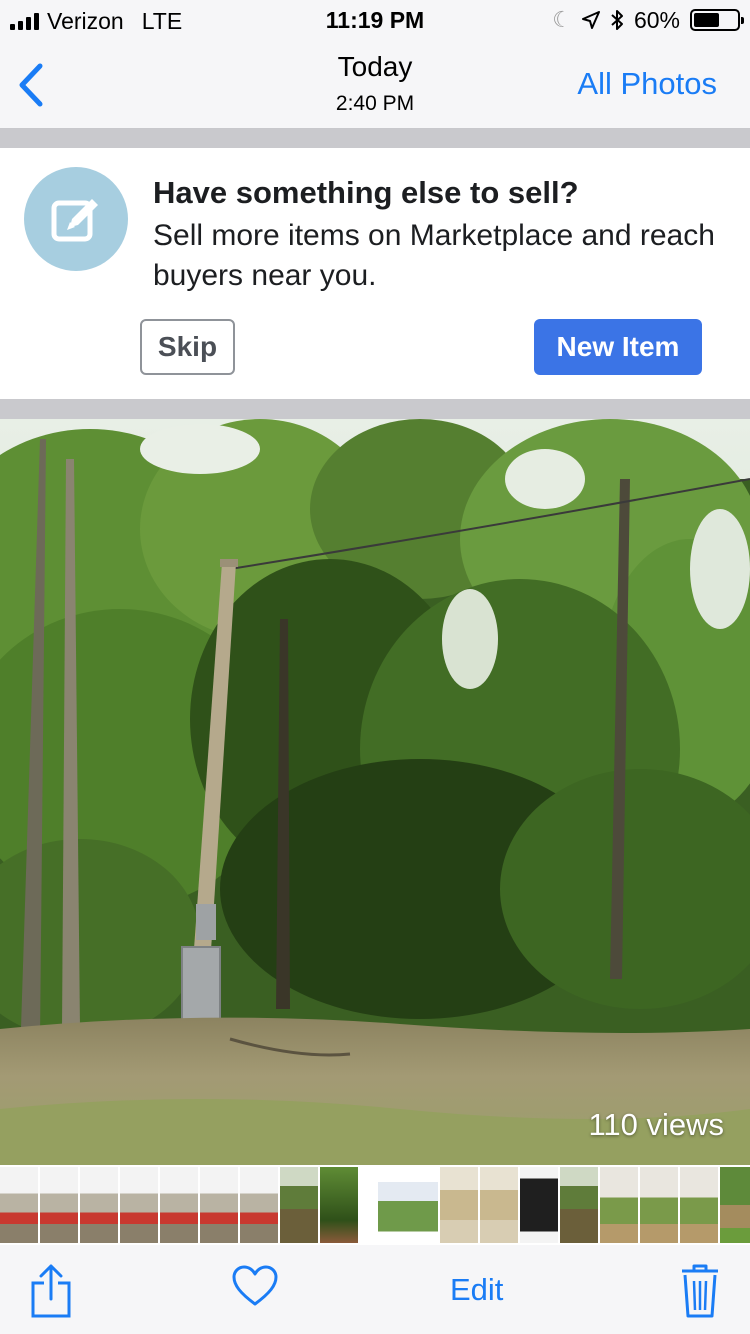  I want to click on do-not-disturb-icon: ☾, so click(562, 19).